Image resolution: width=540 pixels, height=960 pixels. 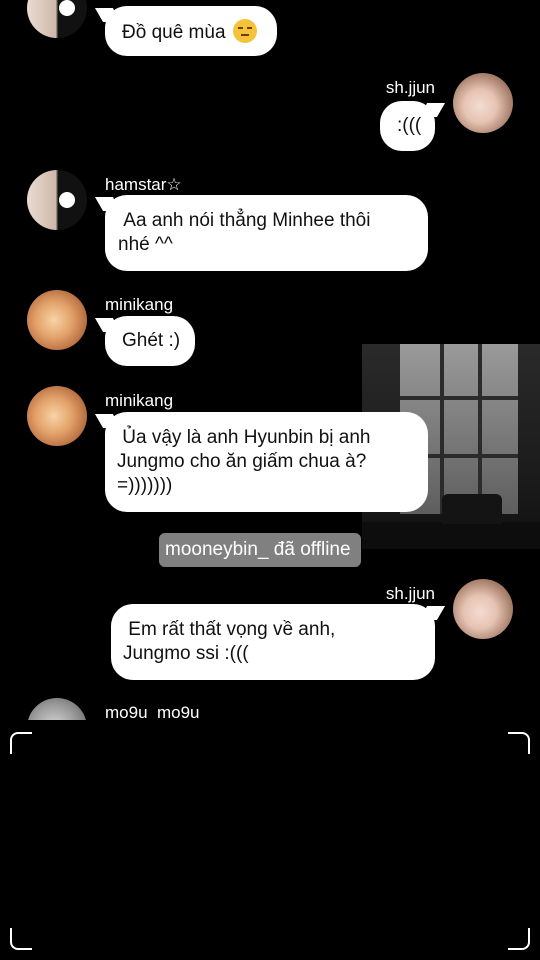 I want to click on message-text: Đồ quê mùa, so click(x=174, y=32).